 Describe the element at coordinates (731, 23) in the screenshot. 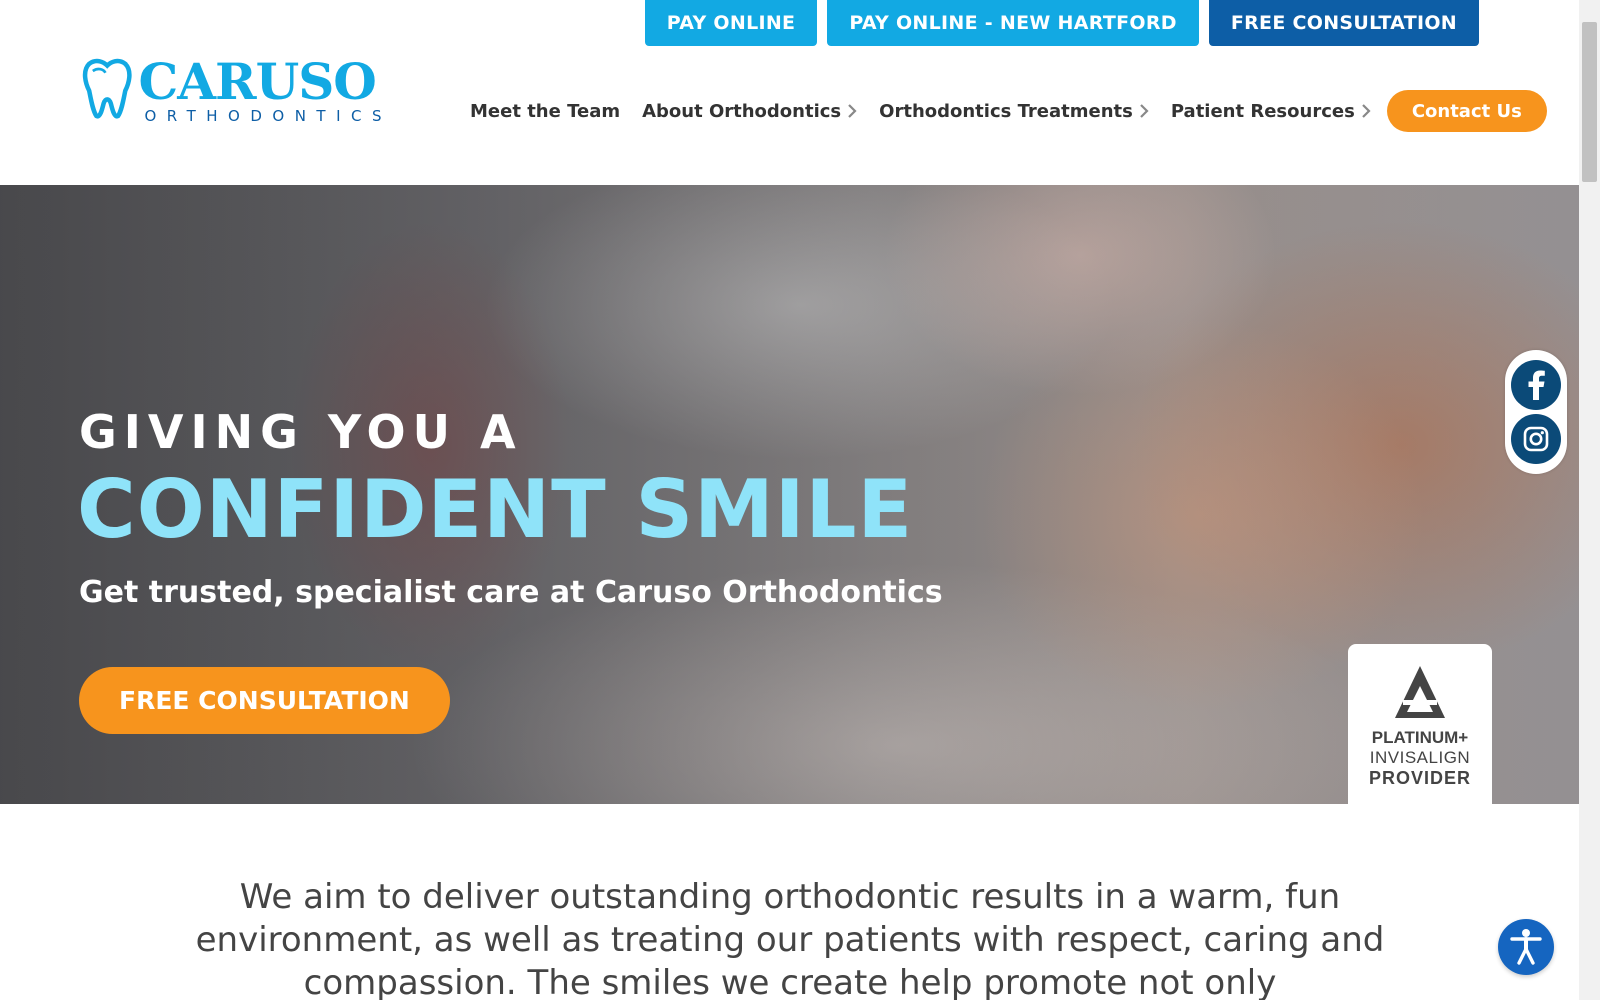

I see `pay-online-button: PAY ONLINE` at that location.